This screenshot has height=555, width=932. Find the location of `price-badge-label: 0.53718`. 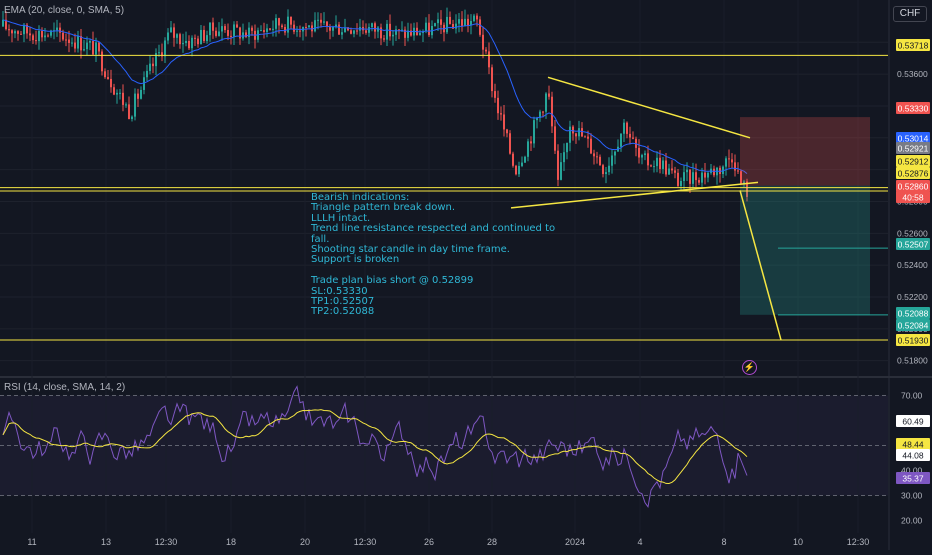

price-badge-label: 0.53718 is located at coordinates (913, 46).